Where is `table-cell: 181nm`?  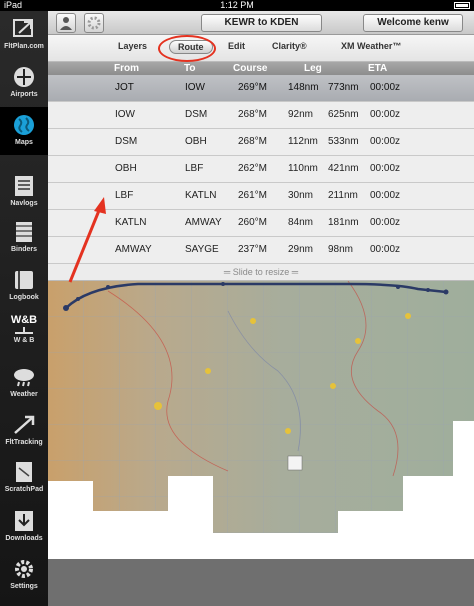
table-cell: 181nm is located at coordinates (343, 222).